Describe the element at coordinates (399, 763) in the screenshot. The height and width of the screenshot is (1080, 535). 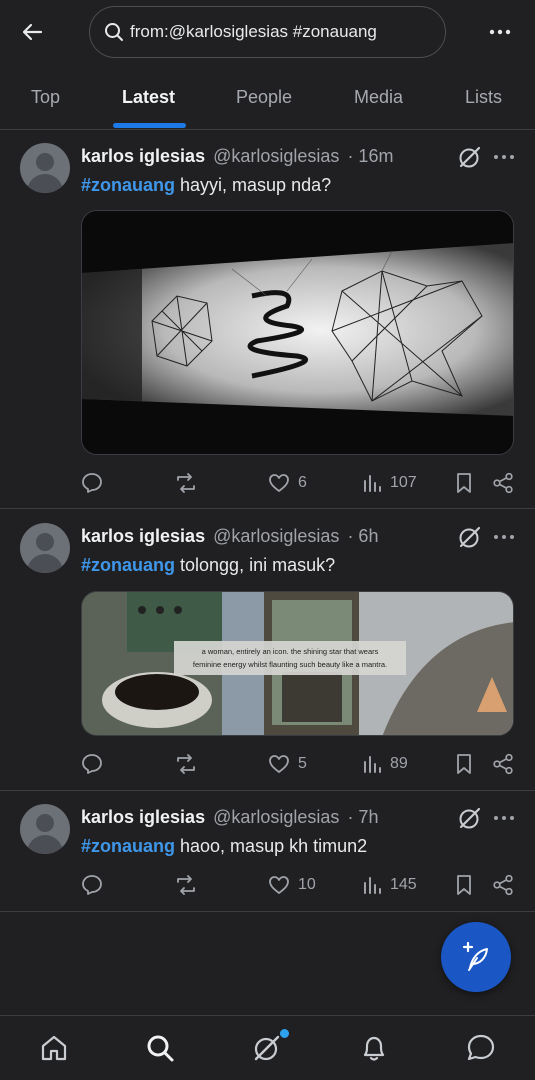
I see `view-count: 89` at that location.